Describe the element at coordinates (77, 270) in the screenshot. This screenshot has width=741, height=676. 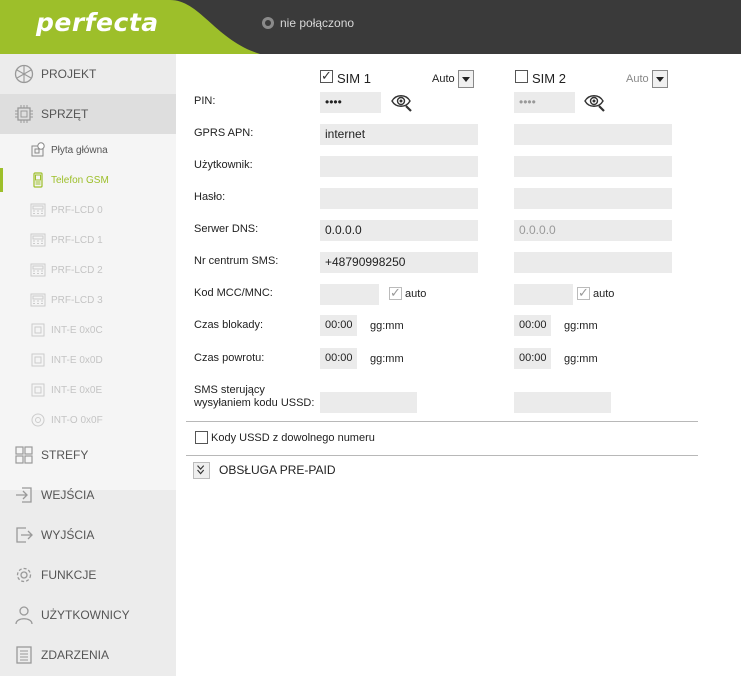
I see `sidebar-subitem-label: PRF-LCD 2` at that location.